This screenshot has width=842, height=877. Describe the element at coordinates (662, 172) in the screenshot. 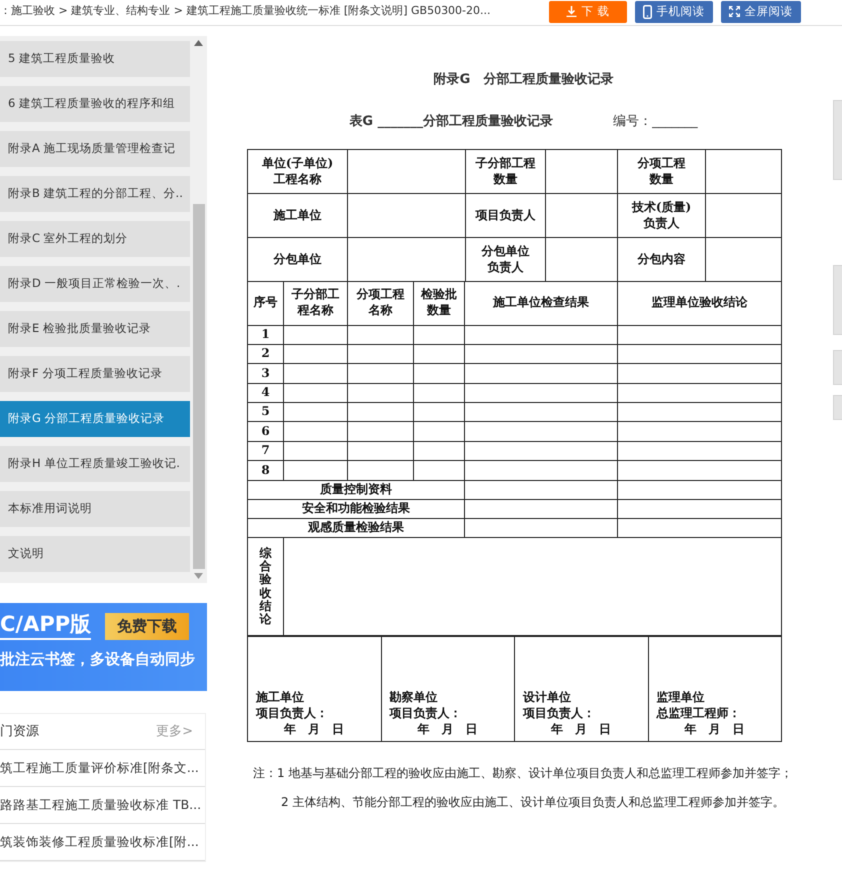

I see `form-label: 分项工程数量` at that location.